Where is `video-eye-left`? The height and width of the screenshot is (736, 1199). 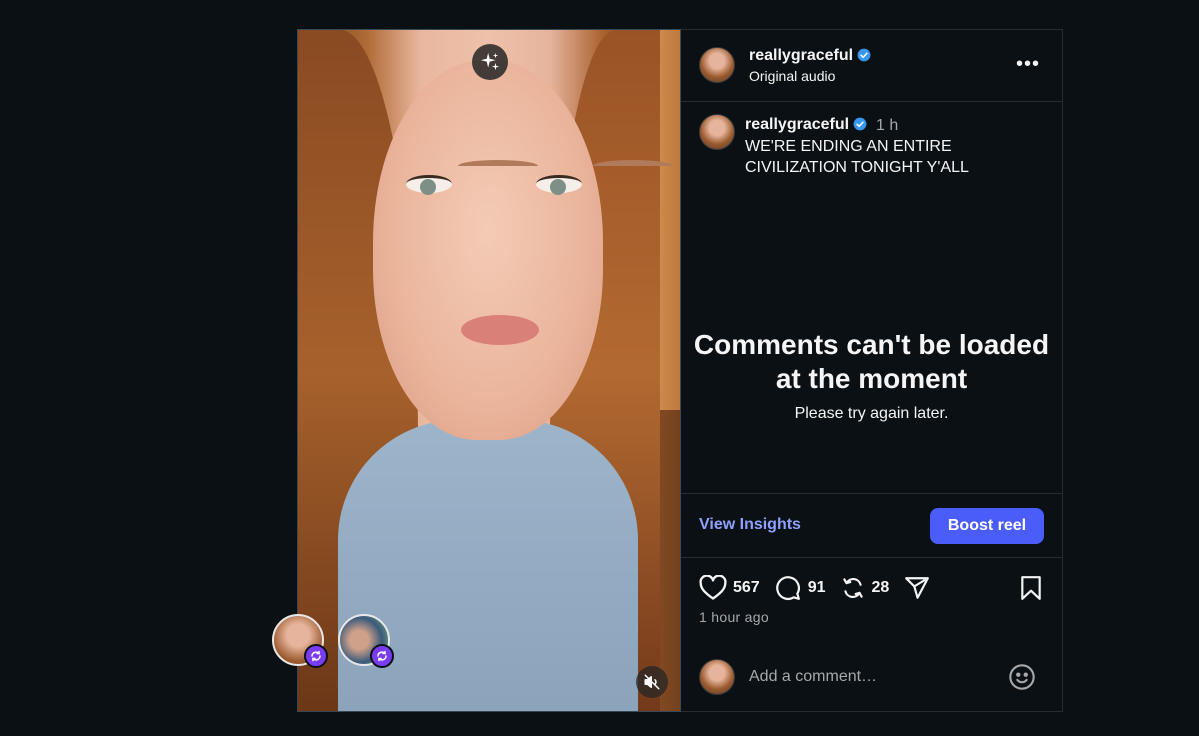 video-eye-left is located at coordinates (429, 185).